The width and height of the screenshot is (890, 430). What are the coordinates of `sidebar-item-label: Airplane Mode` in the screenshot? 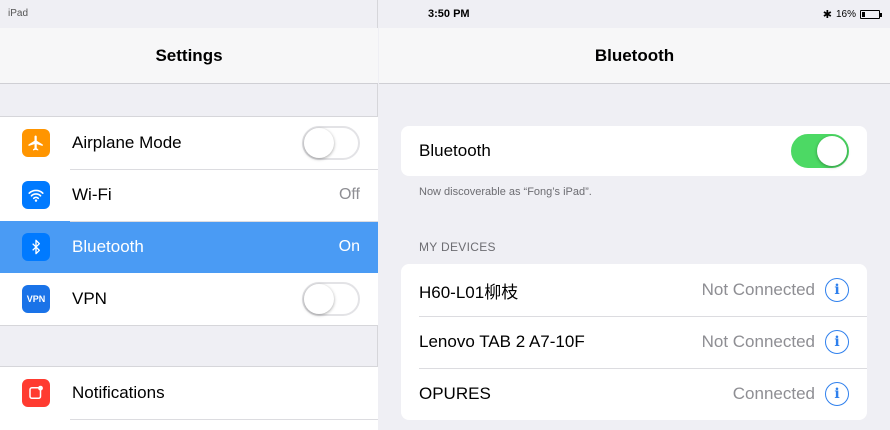 It's located at (127, 142).